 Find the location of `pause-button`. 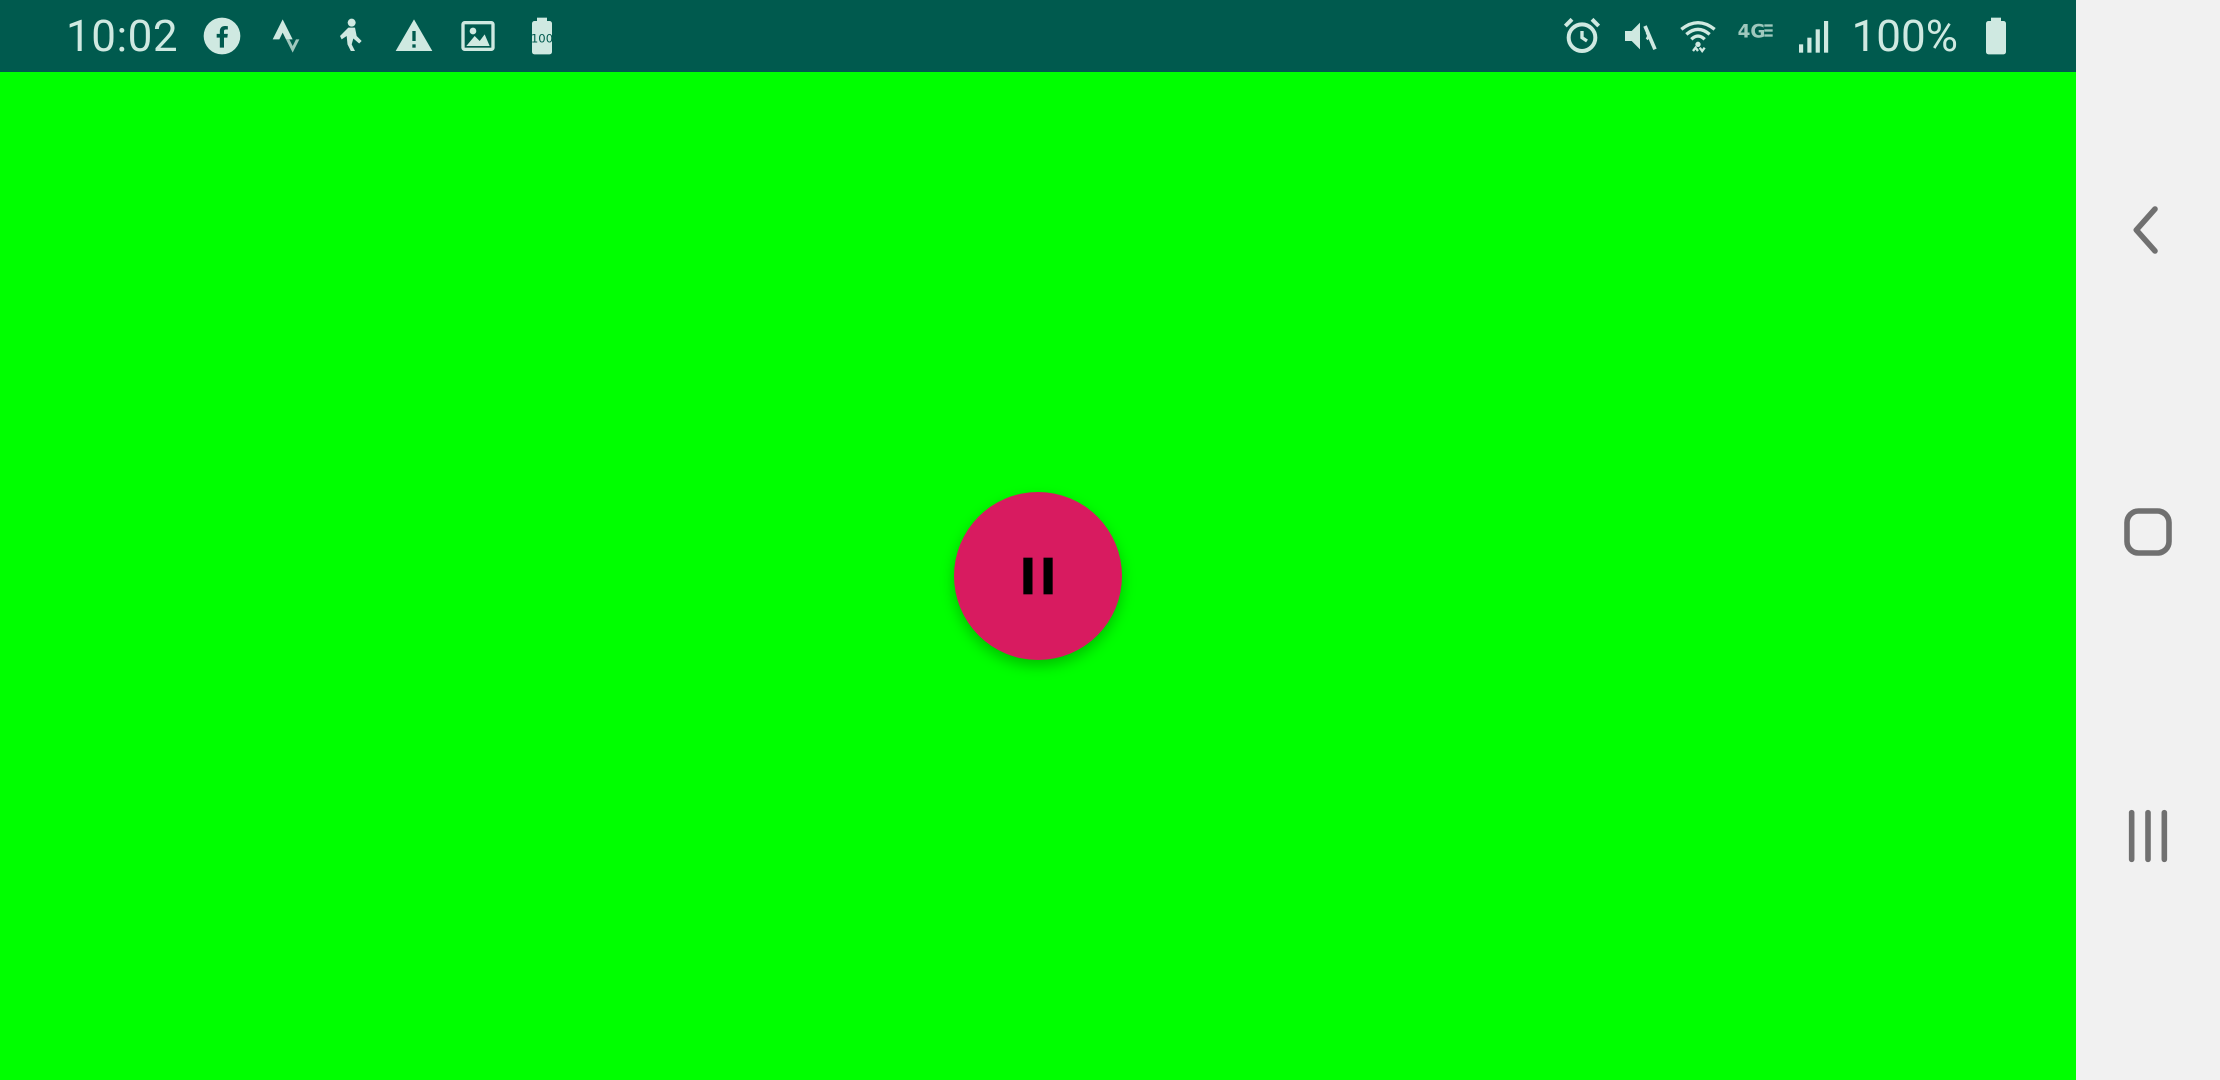

pause-button is located at coordinates (1038, 576).